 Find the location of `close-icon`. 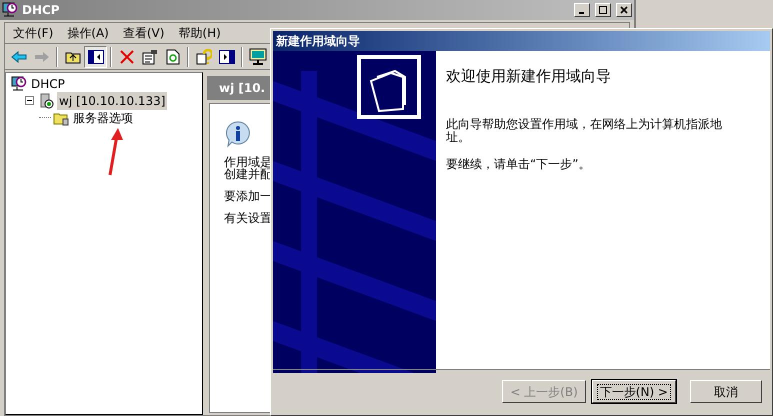

close-icon is located at coordinates (624, 10).